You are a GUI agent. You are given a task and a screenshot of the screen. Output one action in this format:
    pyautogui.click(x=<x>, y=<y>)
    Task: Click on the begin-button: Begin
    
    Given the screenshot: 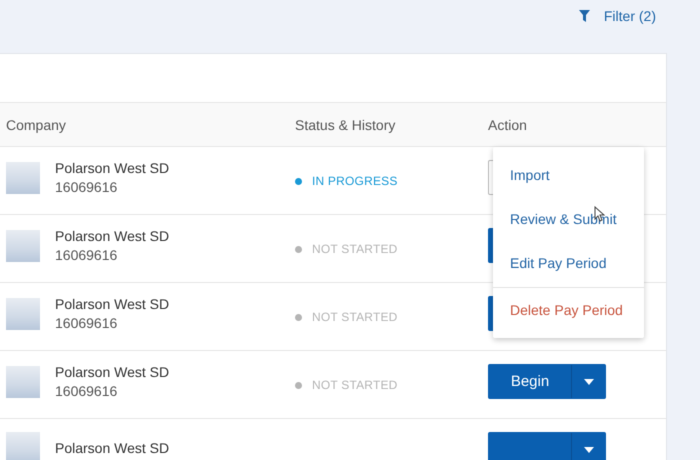 What is the action you would take?
    pyautogui.click(x=530, y=381)
    